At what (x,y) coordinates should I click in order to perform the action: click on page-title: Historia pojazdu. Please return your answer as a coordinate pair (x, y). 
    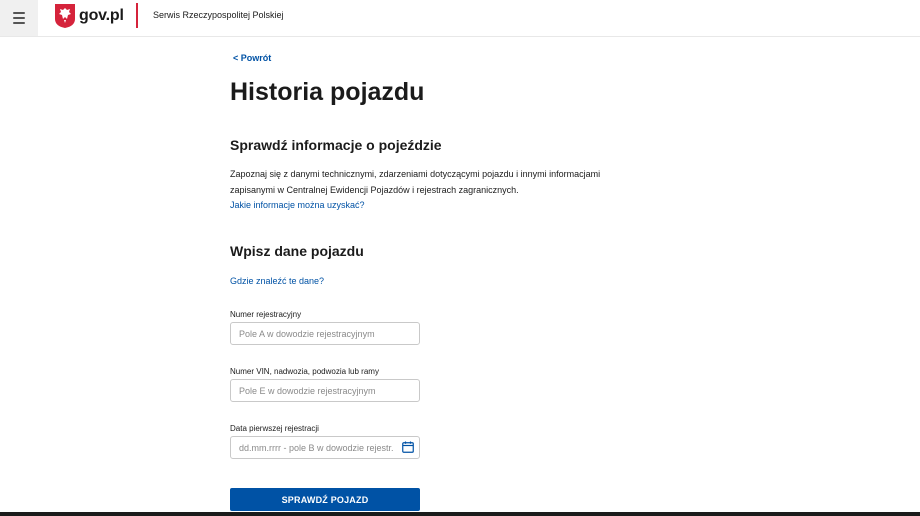
    Looking at the image, I should click on (327, 92).